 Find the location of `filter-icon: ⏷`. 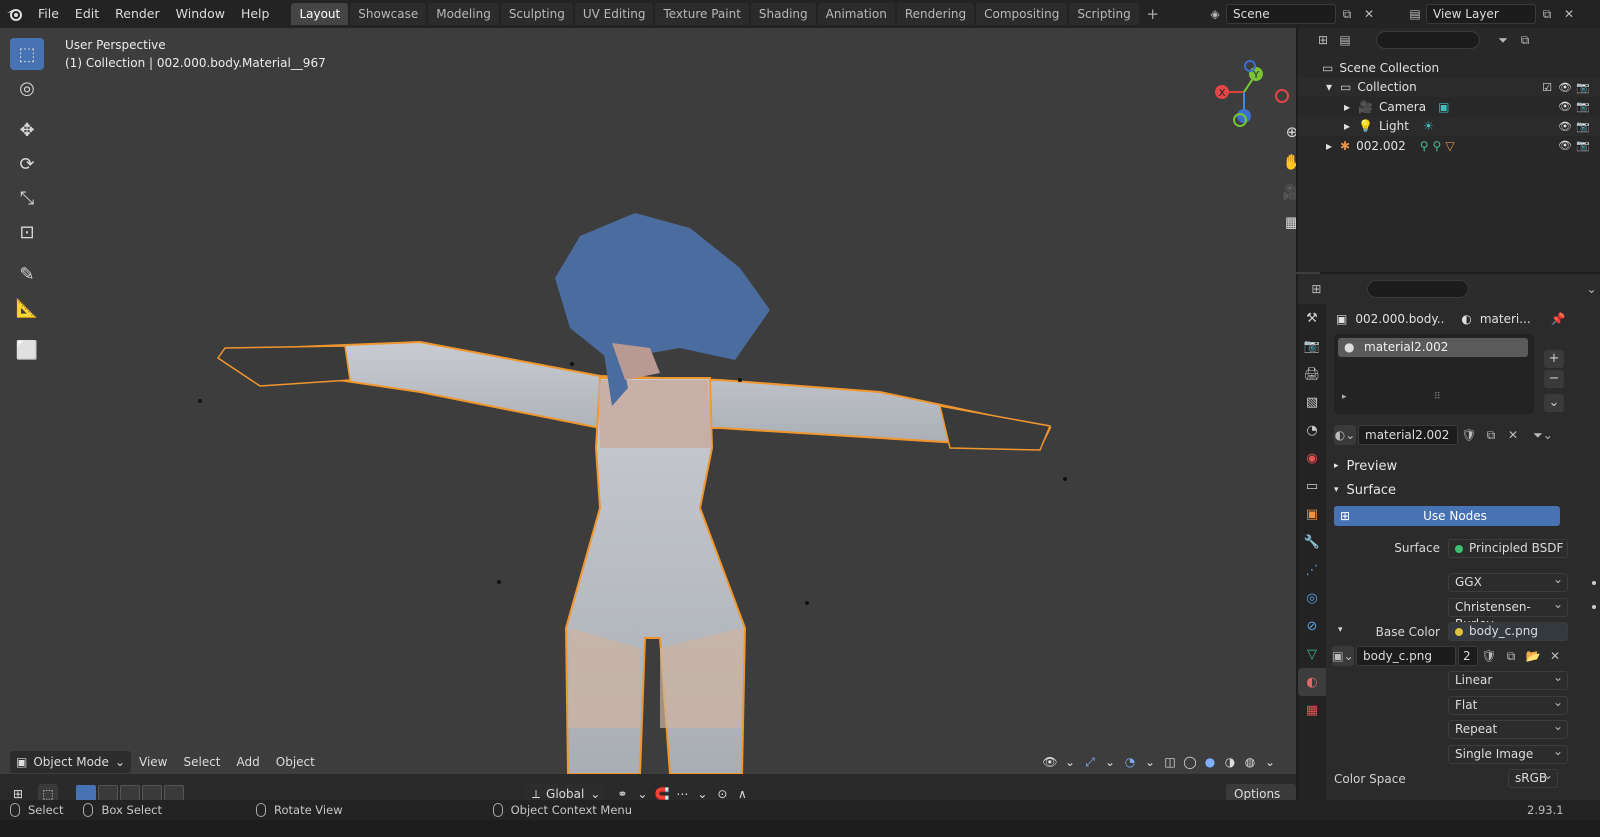

filter-icon: ⏷ is located at coordinates (1503, 40).